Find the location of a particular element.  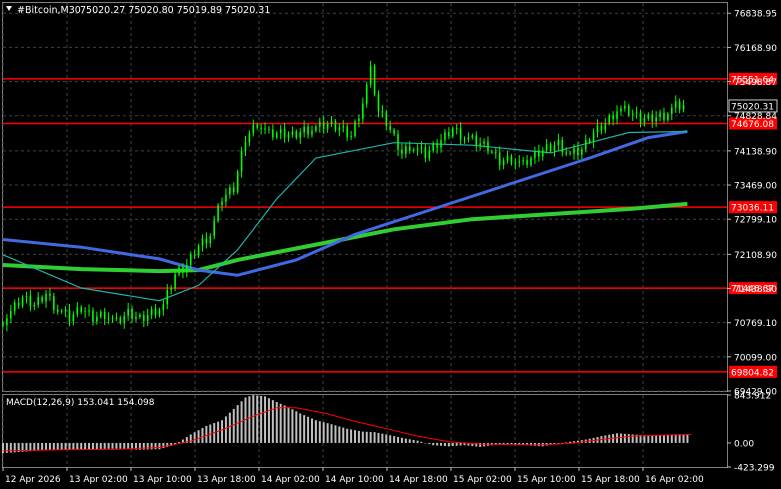

macd-tick-label: 843.912 is located at coordinates (752, 397).